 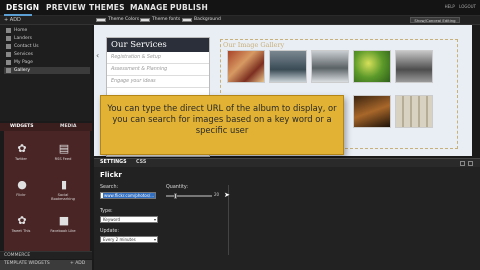 What do you see at coordinates (64, 220) in the screenshot?
I see `facebook-icon: ■` at bounding box center [64, 220].